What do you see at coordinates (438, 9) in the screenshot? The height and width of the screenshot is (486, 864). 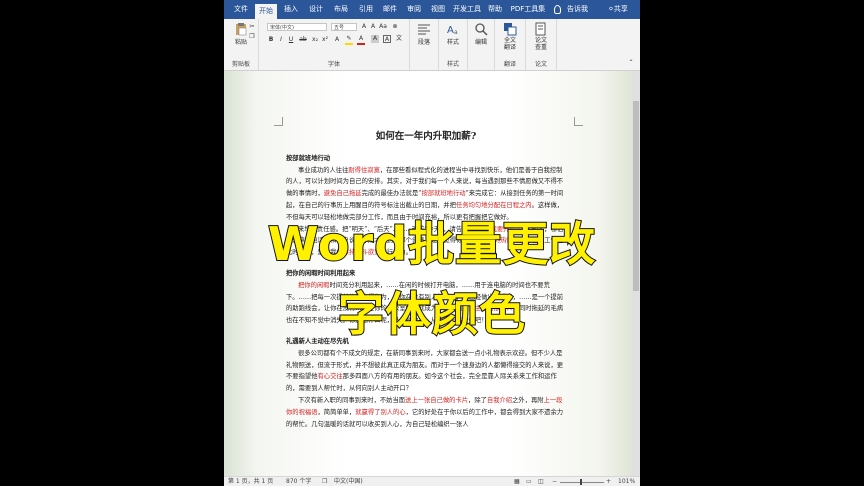 I see `tab-view: 视图` at bounding box center [438, 9].